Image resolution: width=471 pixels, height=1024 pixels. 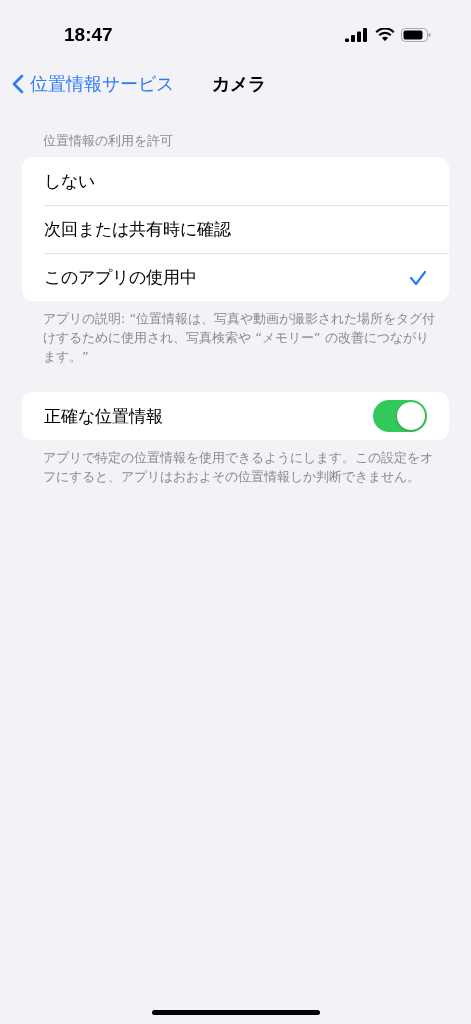 What do you see at coordinates (108, 141) in the screenshot?
I see `section-header: 位置情報の利用を許可` at bounding box center [108, 141].